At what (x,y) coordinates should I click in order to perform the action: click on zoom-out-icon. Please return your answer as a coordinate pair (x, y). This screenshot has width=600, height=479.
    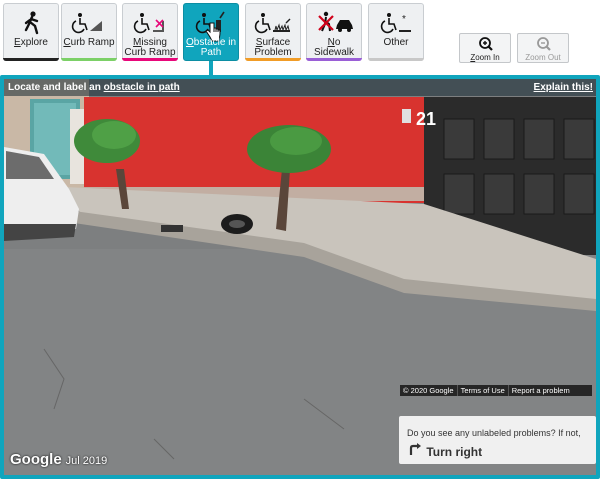
    Looking at the image, I should click on (544, 44).